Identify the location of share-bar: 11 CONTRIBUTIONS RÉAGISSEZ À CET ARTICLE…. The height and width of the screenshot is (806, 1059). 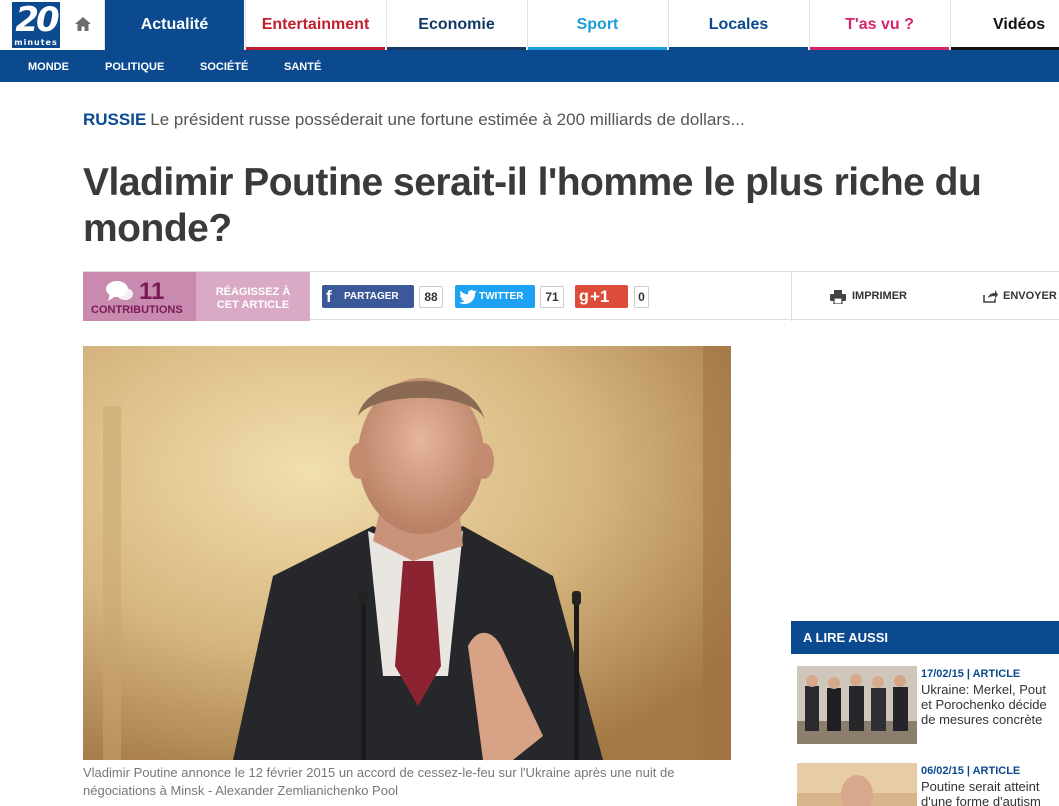
(571, 296).